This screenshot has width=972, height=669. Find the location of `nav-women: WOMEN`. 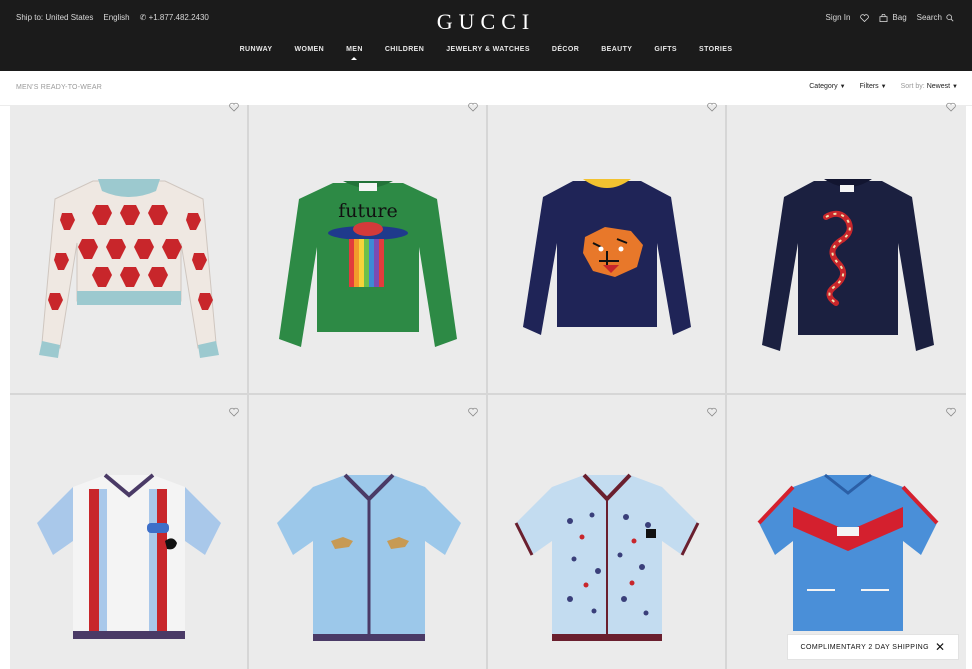

nav-women: WOMEN is located at coordinates (309, 49).